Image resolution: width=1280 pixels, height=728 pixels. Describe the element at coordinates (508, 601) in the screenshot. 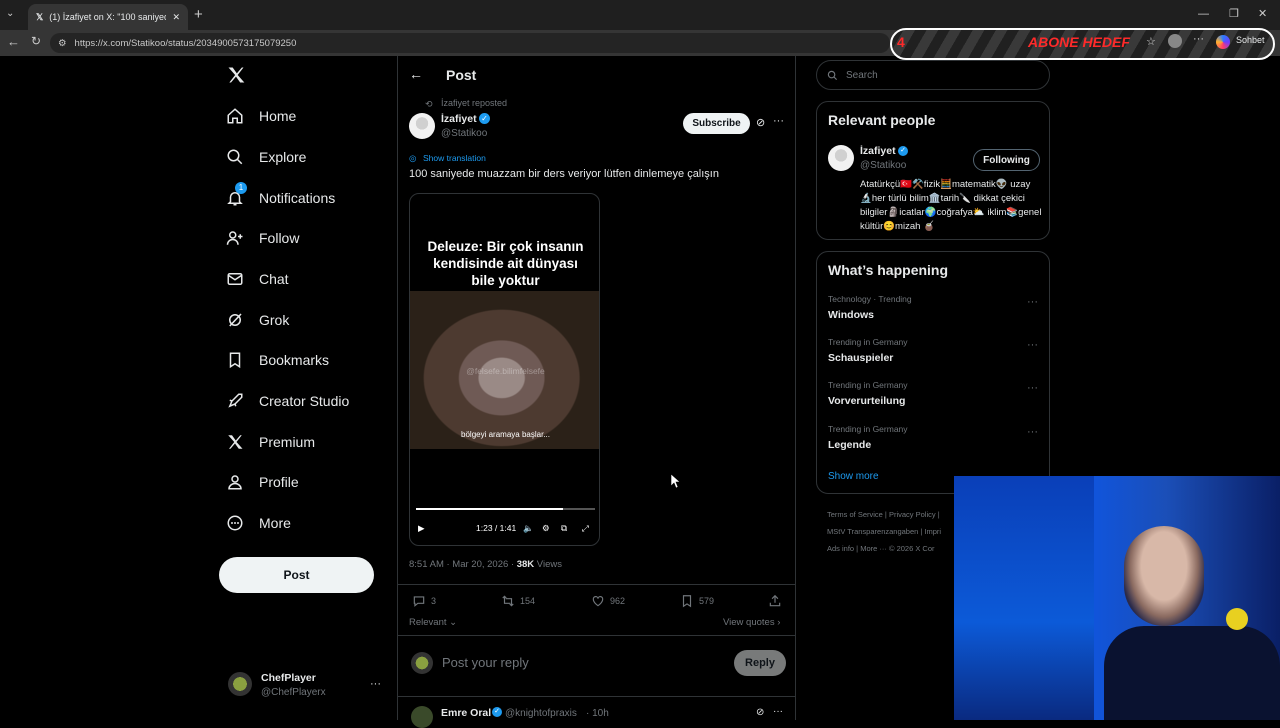

I see `repost-icon` at that location.